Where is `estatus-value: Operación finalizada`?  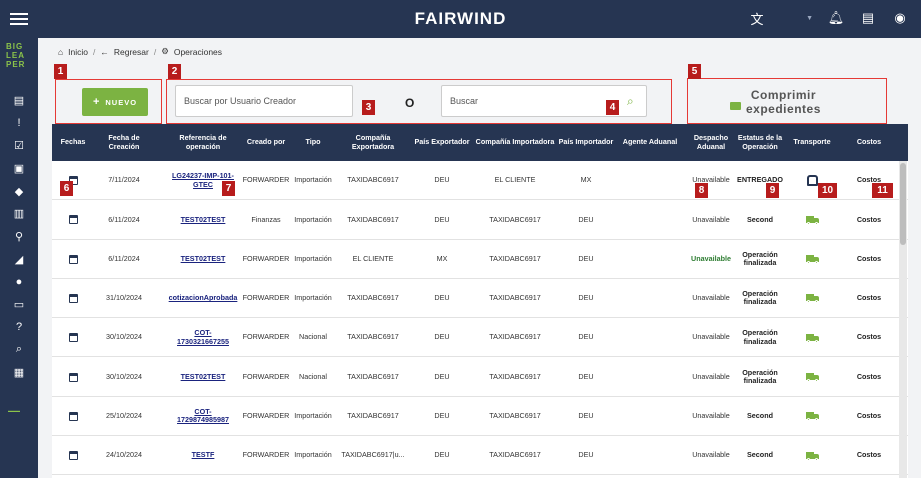 estatus-value: Operación finalizada is located at coordinates (760, 297).